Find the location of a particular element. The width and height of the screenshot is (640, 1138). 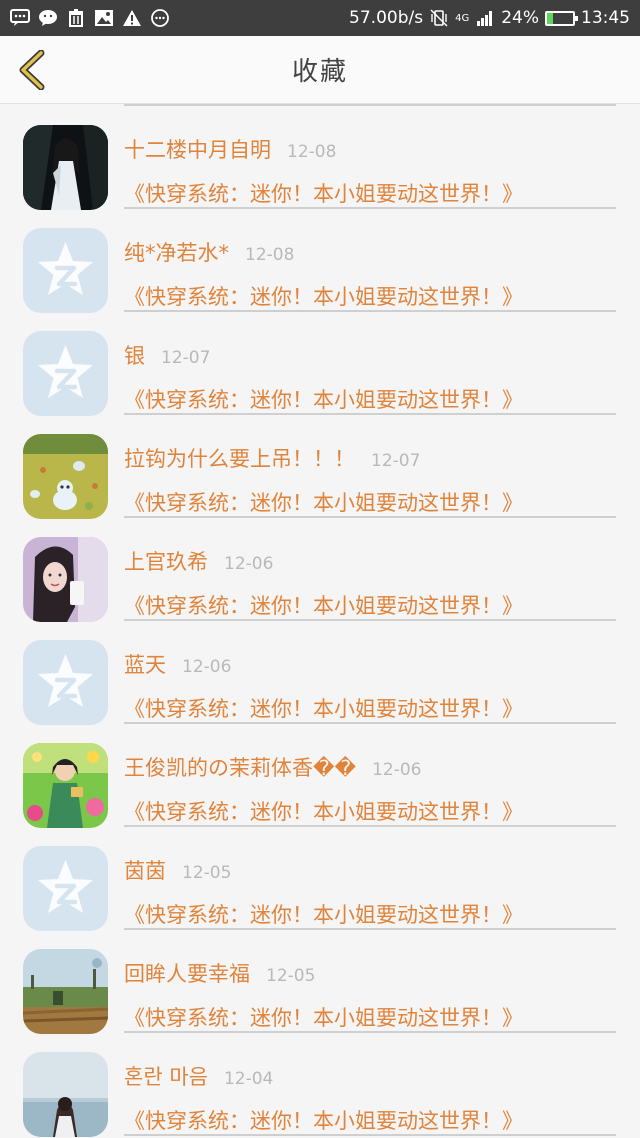

favorite-content: 银 12-07 《快穿系统：迷你！本小姐要动这世界！》 is located at coordinates (370, 363).